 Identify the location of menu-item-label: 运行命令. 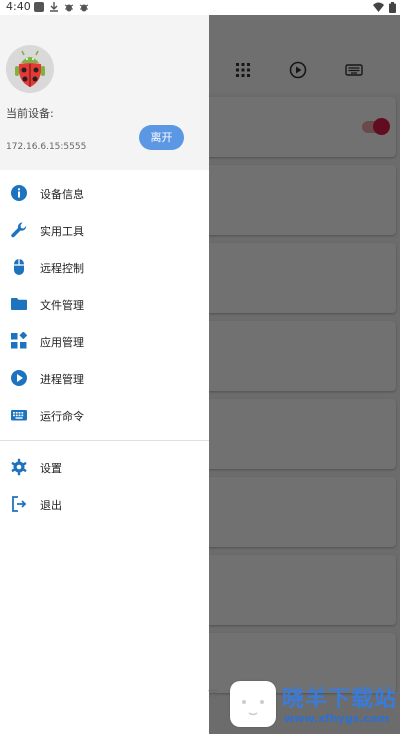
(62, 416).